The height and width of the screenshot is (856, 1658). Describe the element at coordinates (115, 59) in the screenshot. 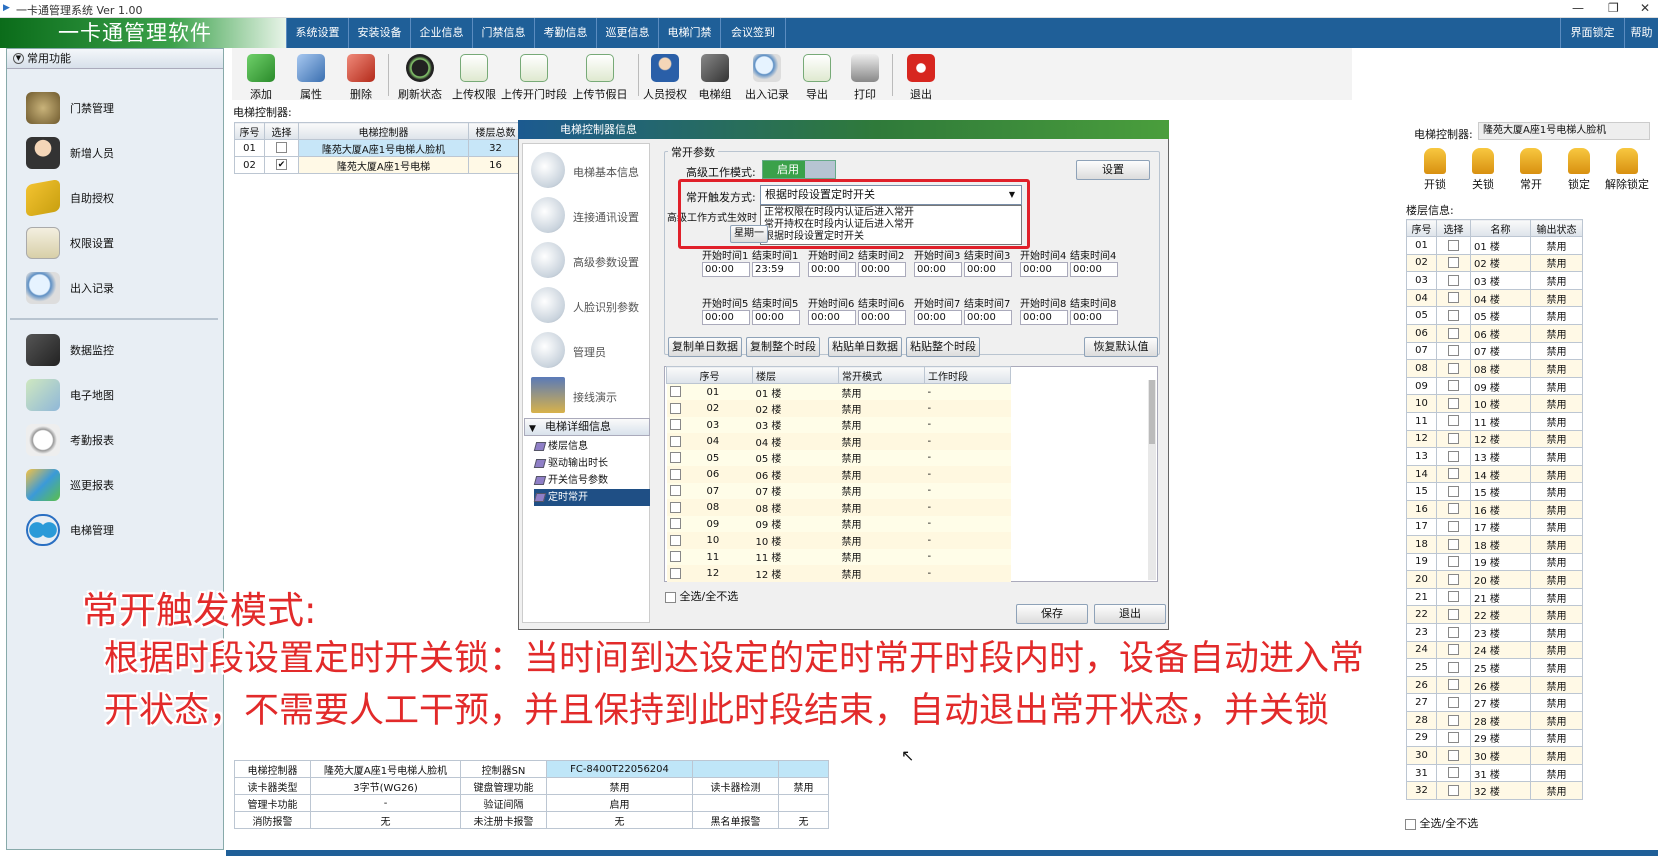

I see `sidebar-header: ▼ 常用功能` at that location.